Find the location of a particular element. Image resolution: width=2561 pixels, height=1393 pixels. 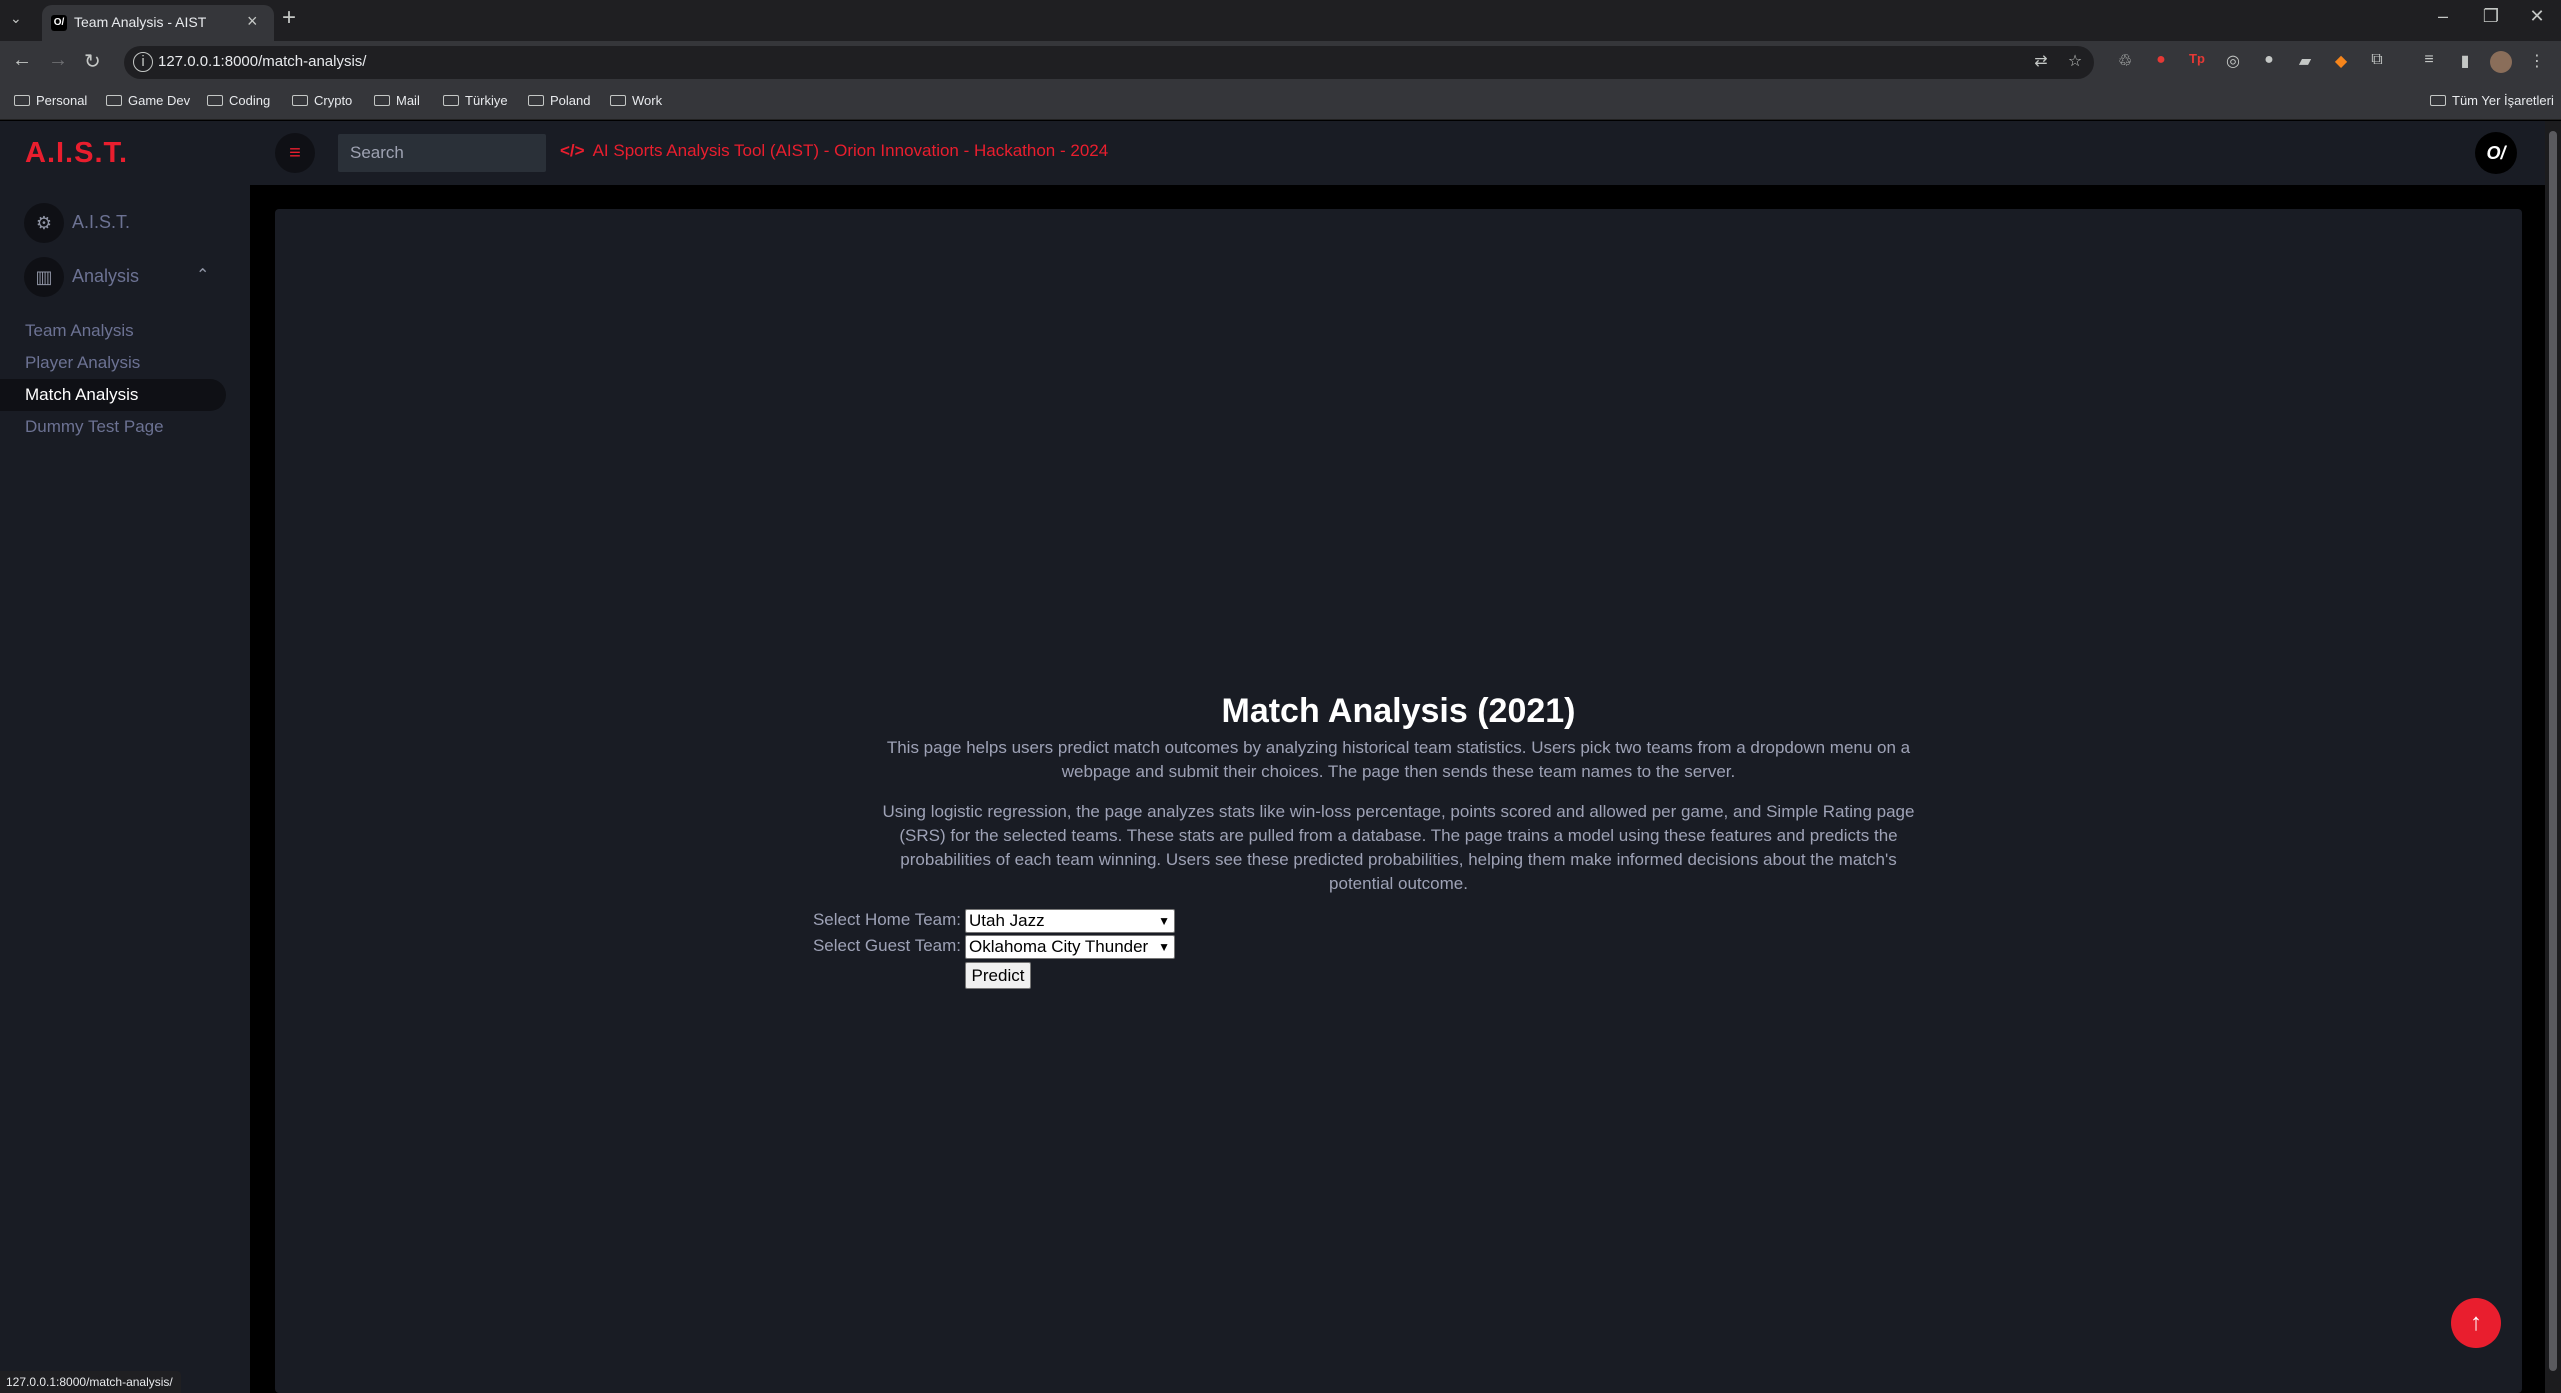

bookmark-star-icon: ☆ is located at coordinates (2075, 62).